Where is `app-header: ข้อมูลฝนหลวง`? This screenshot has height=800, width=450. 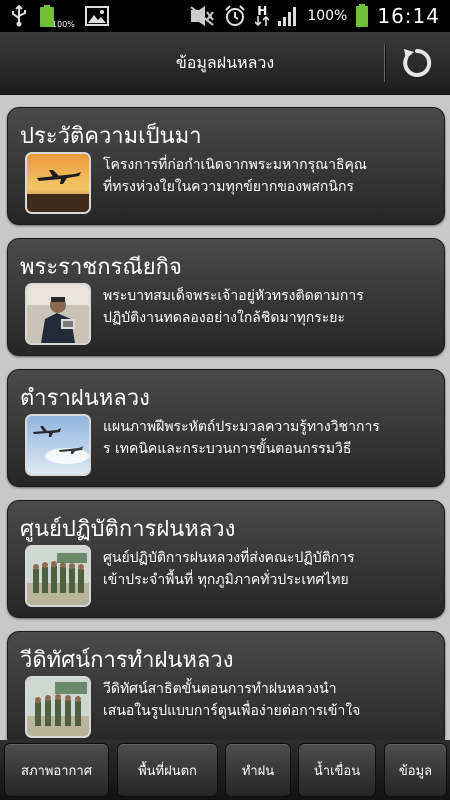
app-header: ข้อมูลฝนหลวง is located at coordinates (225, 63).